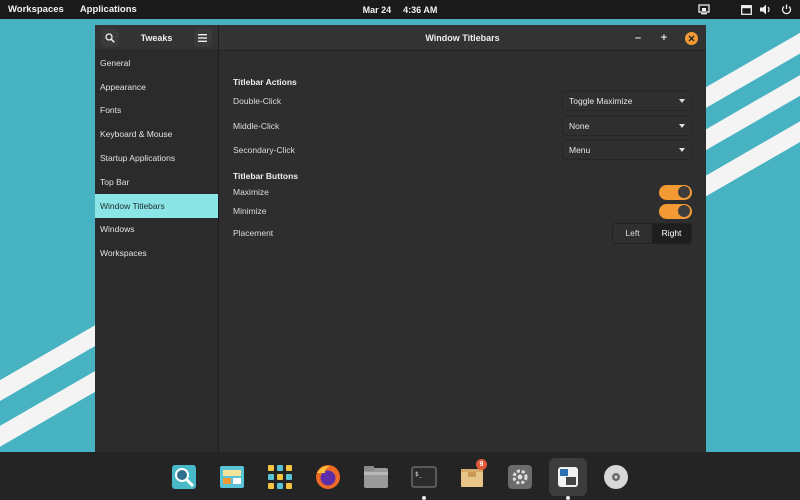  I want to click on search-icon, so click(110, 37).